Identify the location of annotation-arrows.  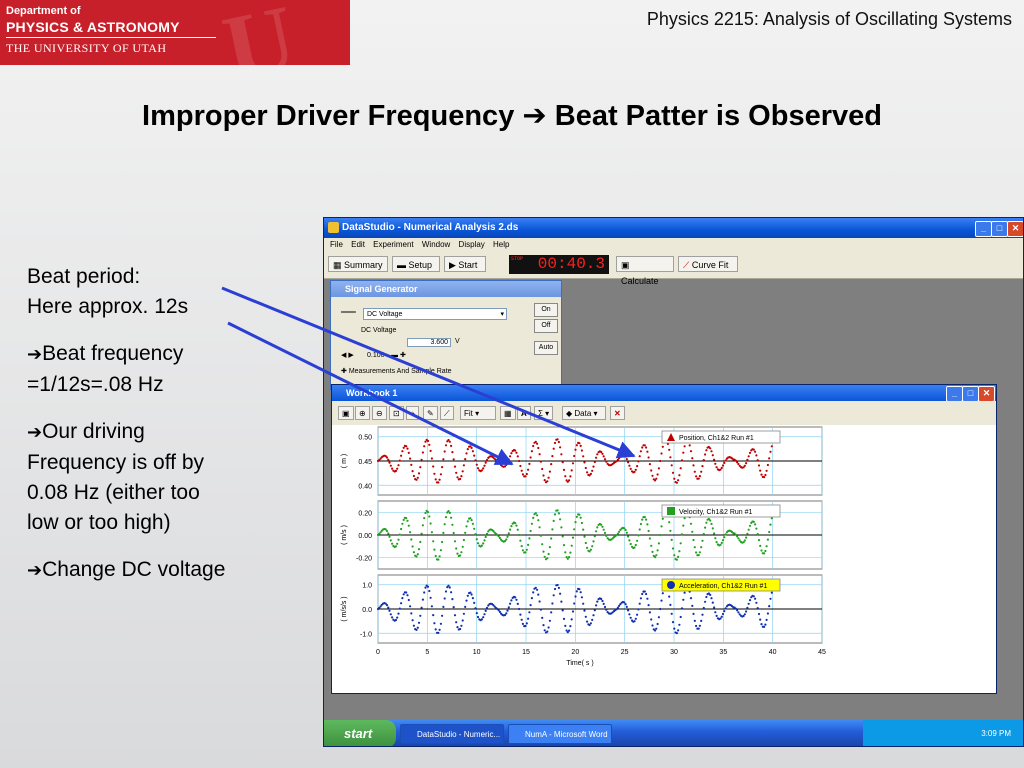
(428, 376).